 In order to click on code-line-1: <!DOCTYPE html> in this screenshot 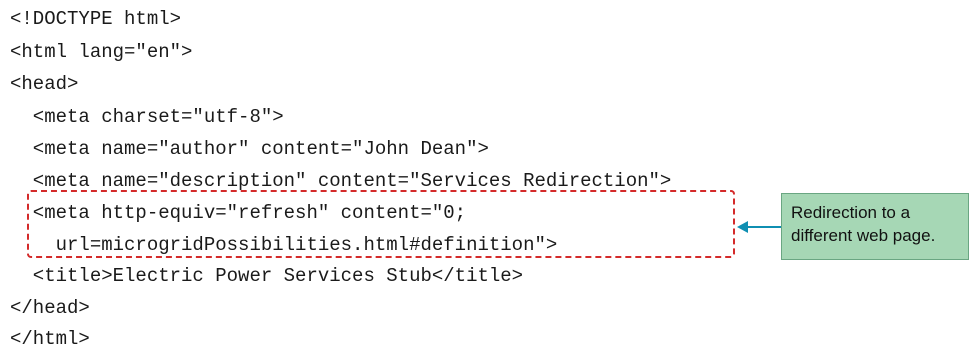, I will do `click(96, 19)`.